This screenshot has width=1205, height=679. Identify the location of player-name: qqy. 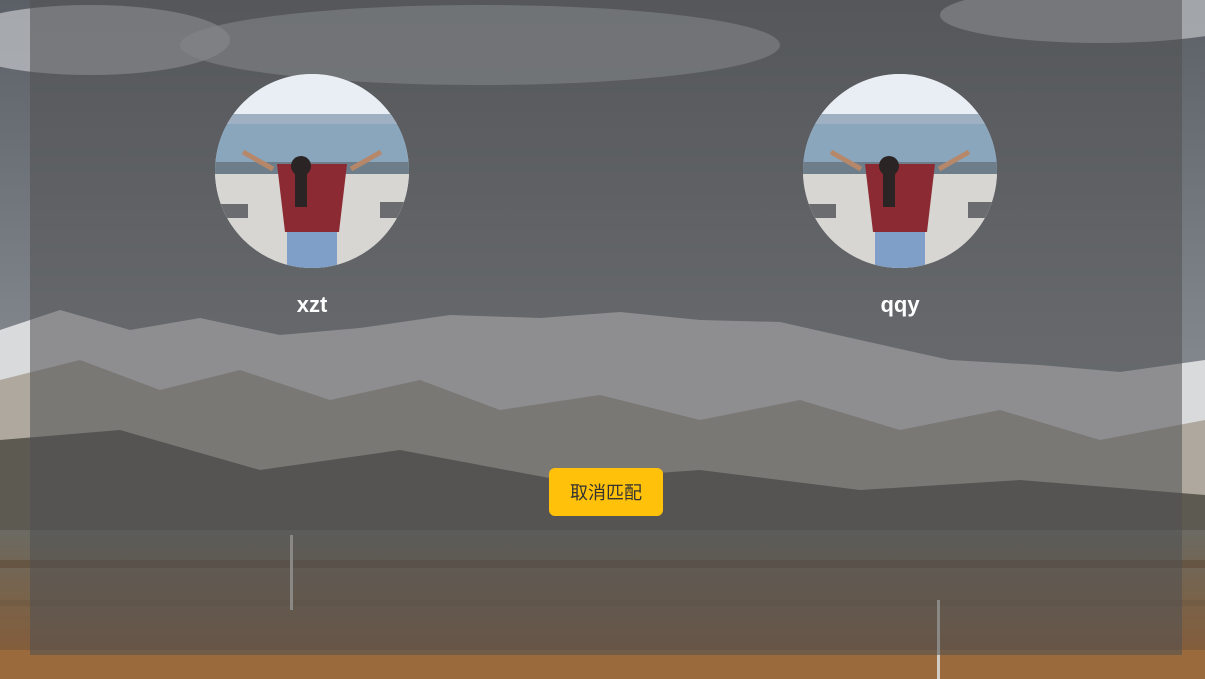
(900, 304).